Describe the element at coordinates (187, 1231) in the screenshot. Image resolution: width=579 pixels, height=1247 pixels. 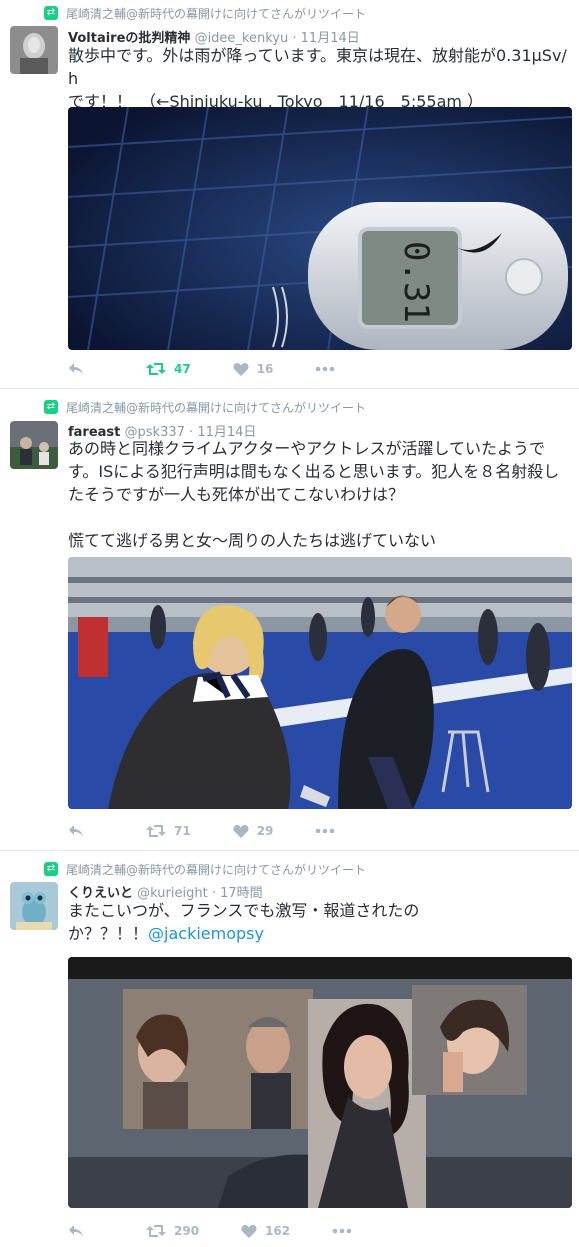
I see `retweet-count: 290` at that location.